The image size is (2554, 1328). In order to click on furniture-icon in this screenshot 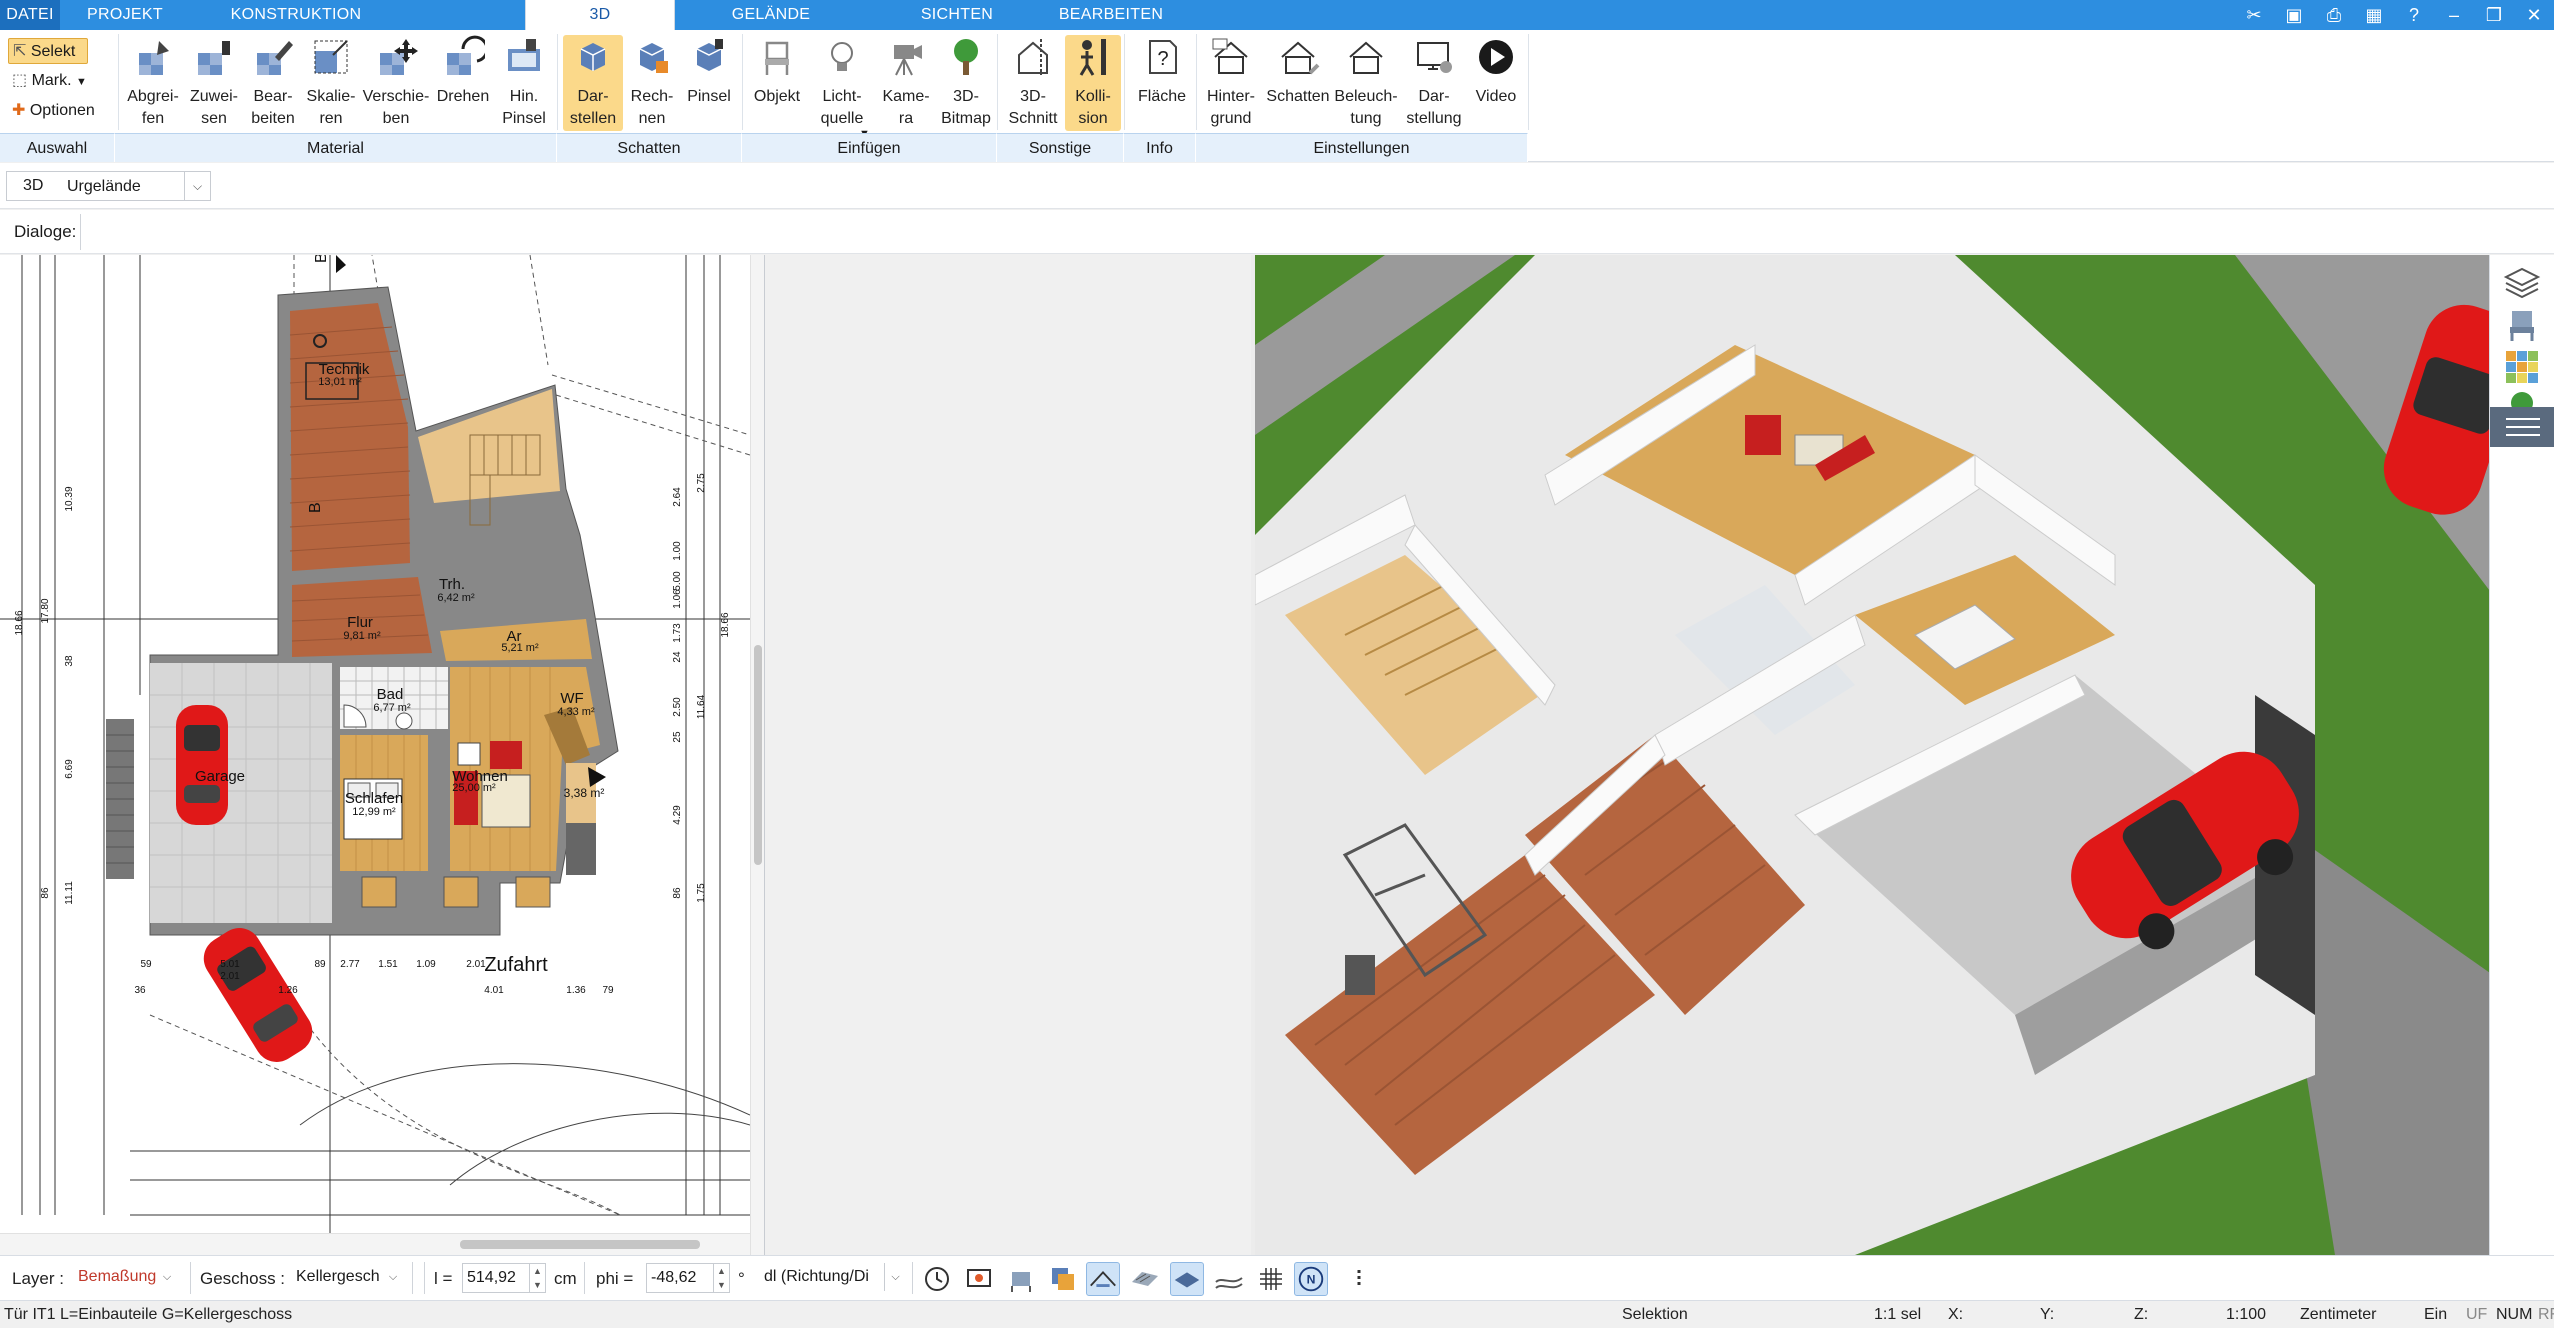, I will do `click(2522, 325)`.